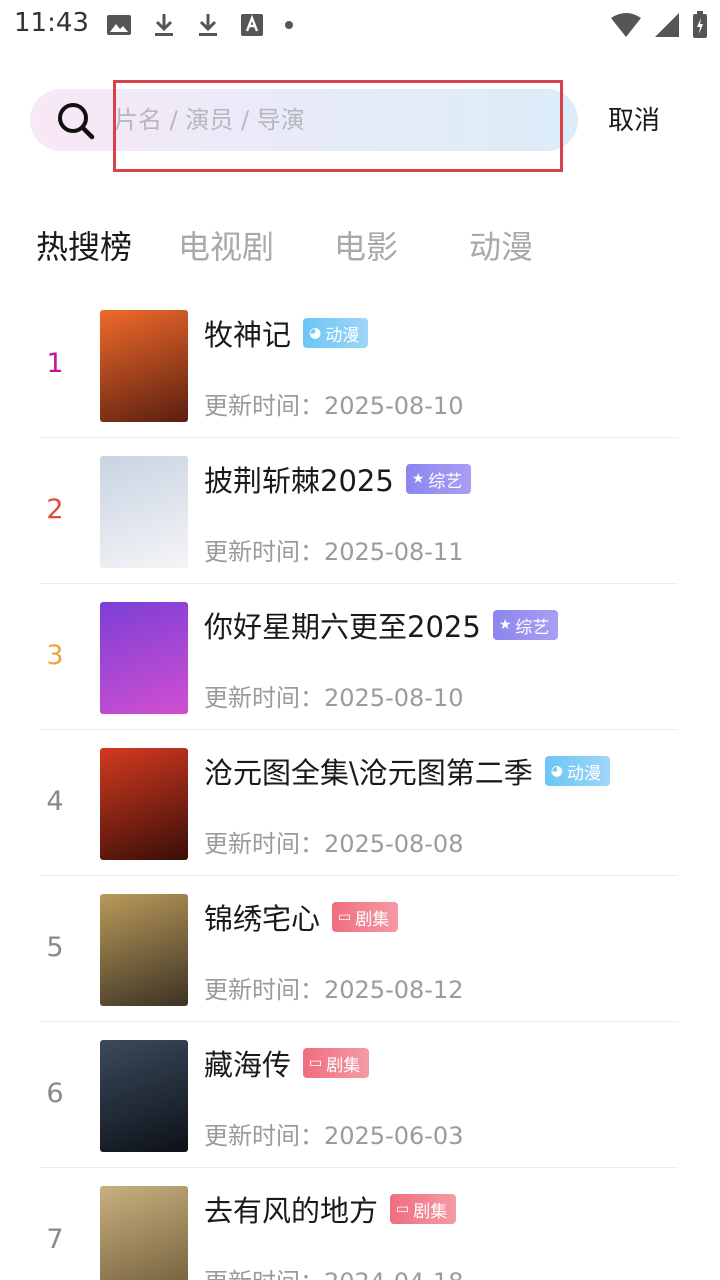 The width and height of the screenshot is (720, 1280). Describe the element at coordinates (359, 657) in the screenshot. I see `list-item: 3 你好星期六更至2025 ★ 综艺更新时间：2025-08-10` at that location.